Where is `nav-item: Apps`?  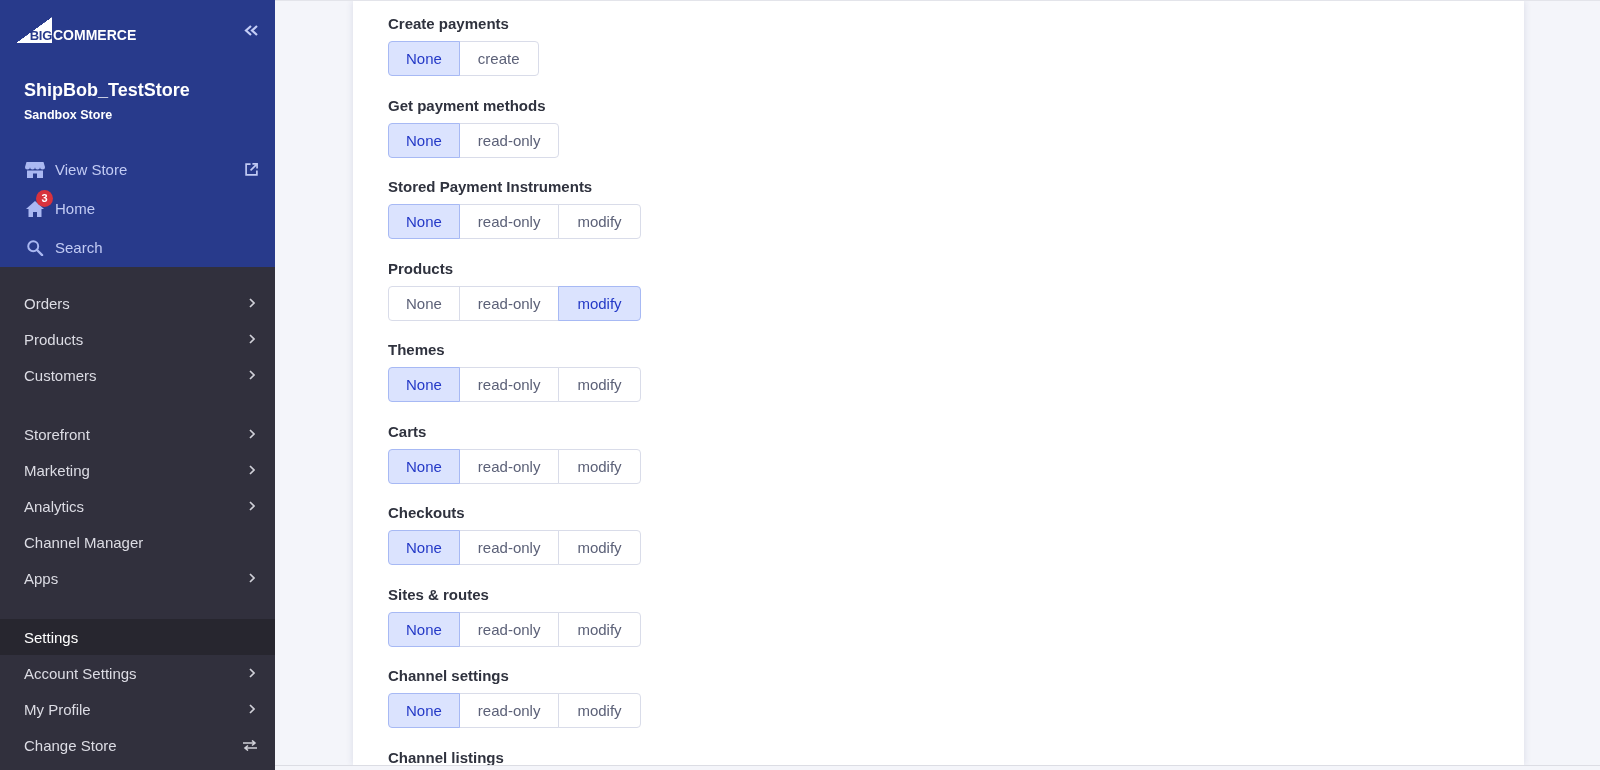 nav-item: Apps is located at coordinates (137, 578).